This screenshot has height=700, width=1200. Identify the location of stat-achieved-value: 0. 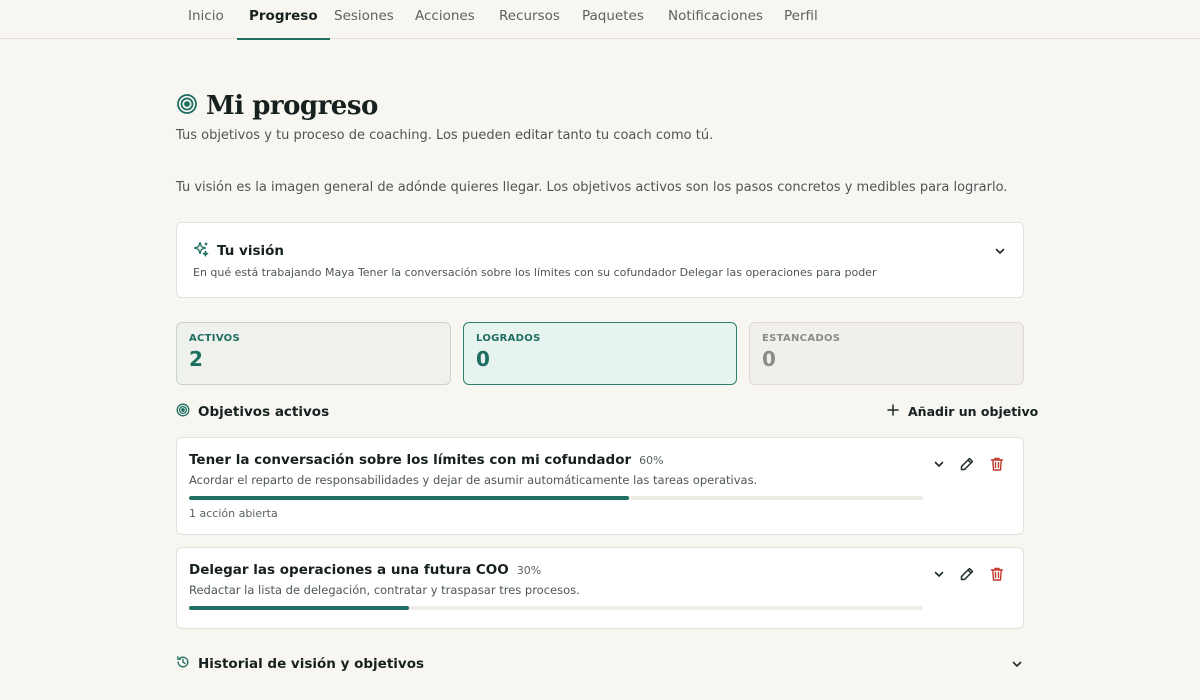
(483, 359).